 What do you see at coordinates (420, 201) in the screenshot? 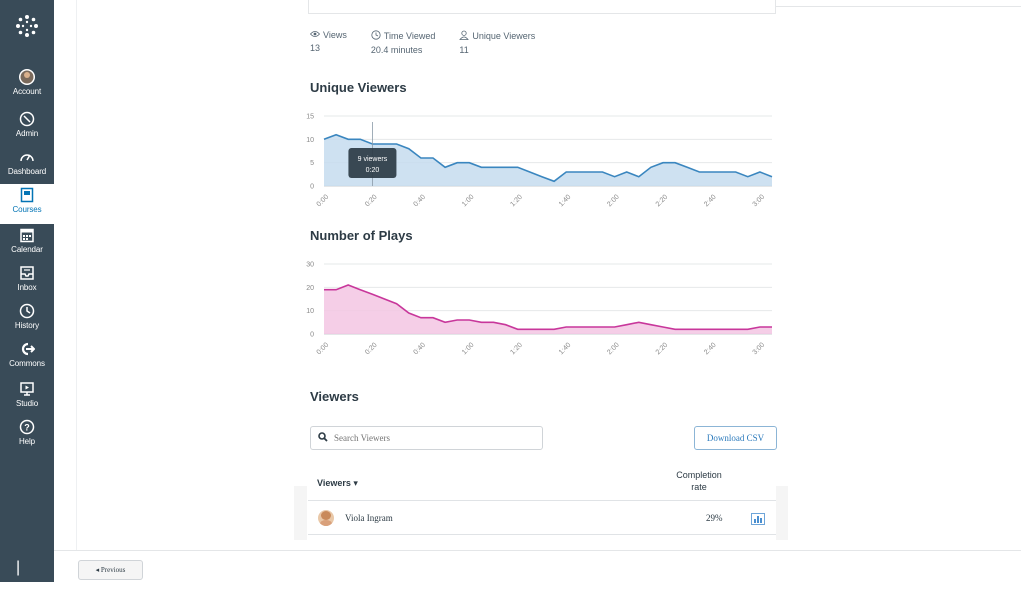
I see `uv-x-tick-label: 0:40` at bounding box center [420, 201].